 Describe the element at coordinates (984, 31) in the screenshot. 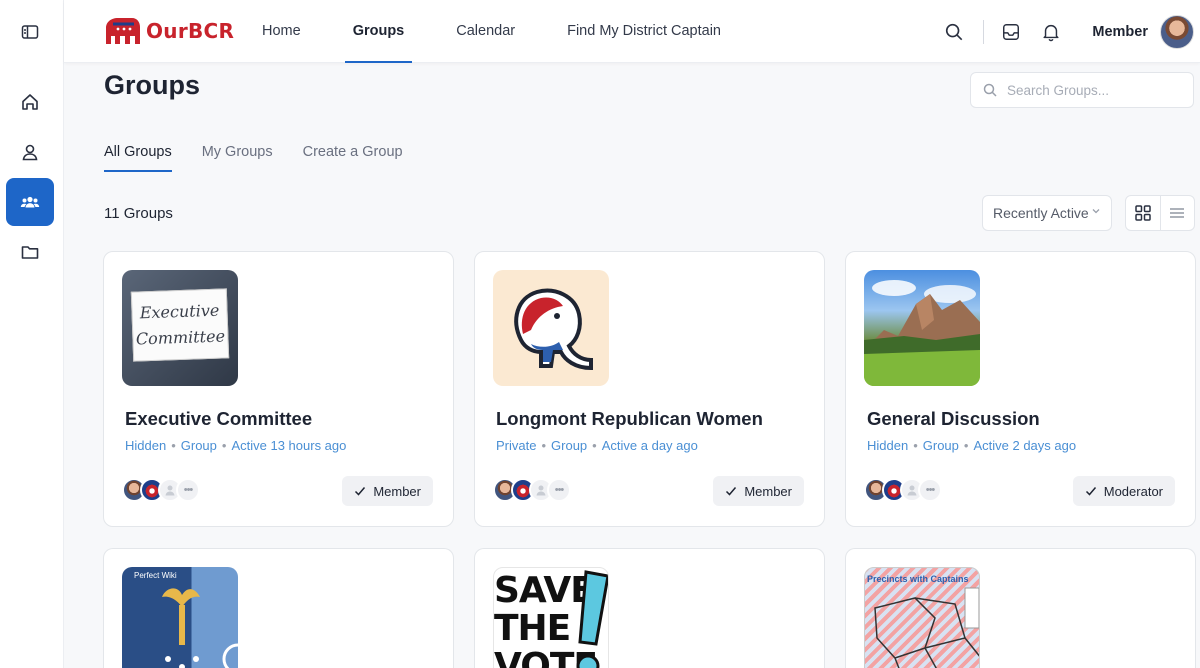

I see `divider` at that location.